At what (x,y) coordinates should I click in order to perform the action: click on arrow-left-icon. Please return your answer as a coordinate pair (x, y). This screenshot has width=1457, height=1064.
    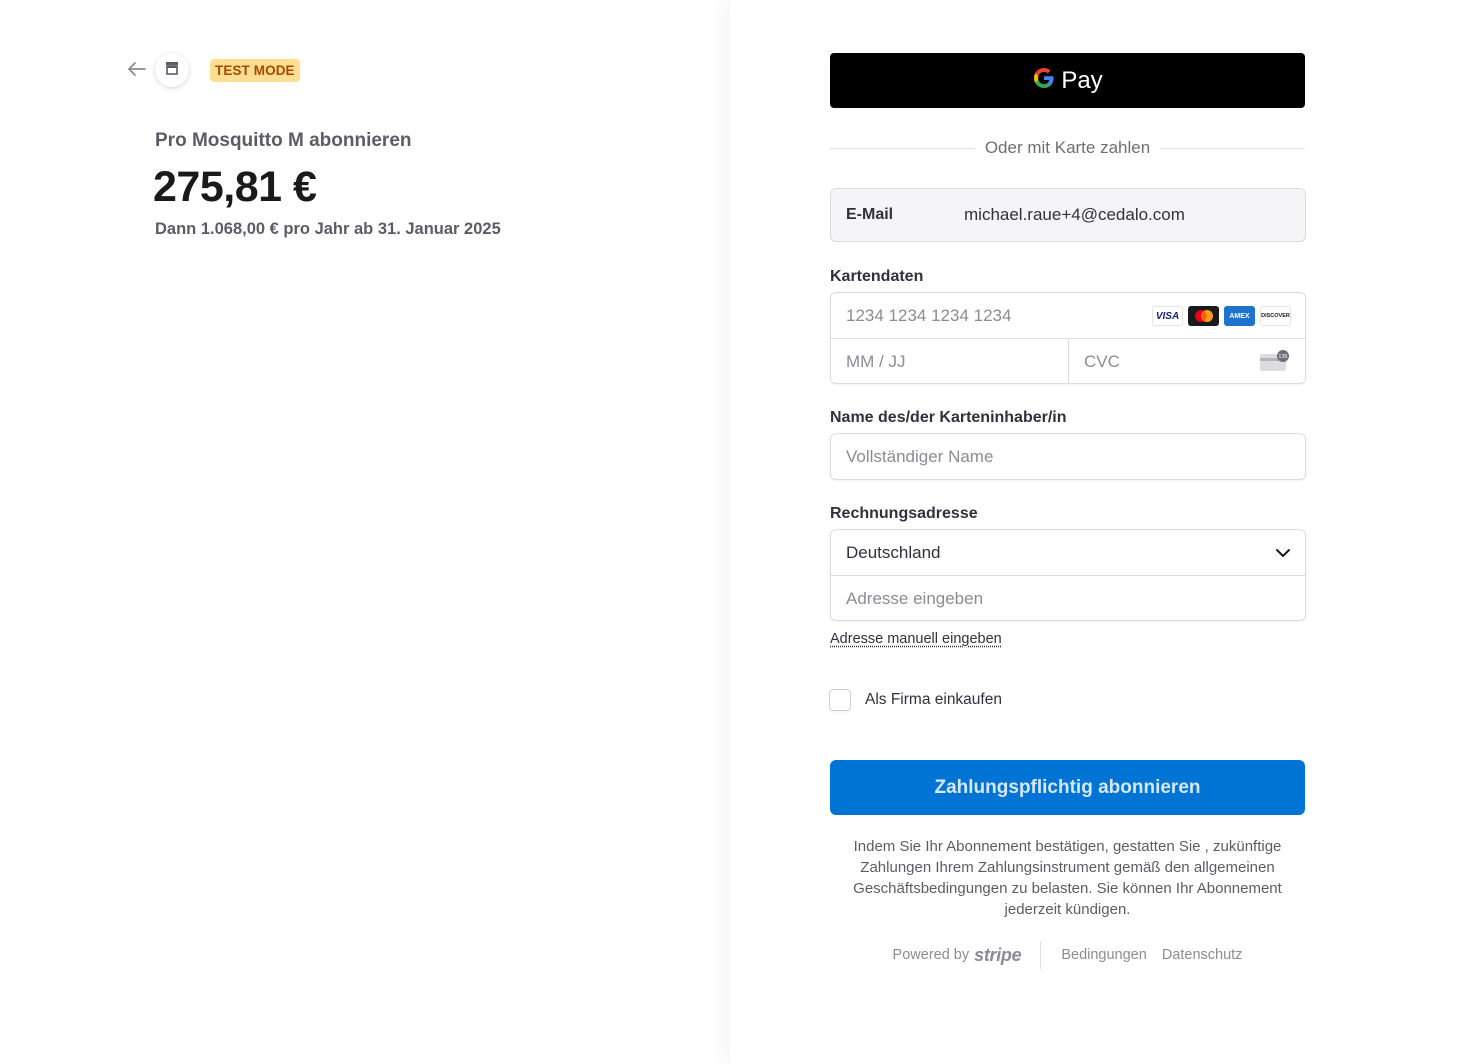
    Looking at the image, I should click on (137, 71).